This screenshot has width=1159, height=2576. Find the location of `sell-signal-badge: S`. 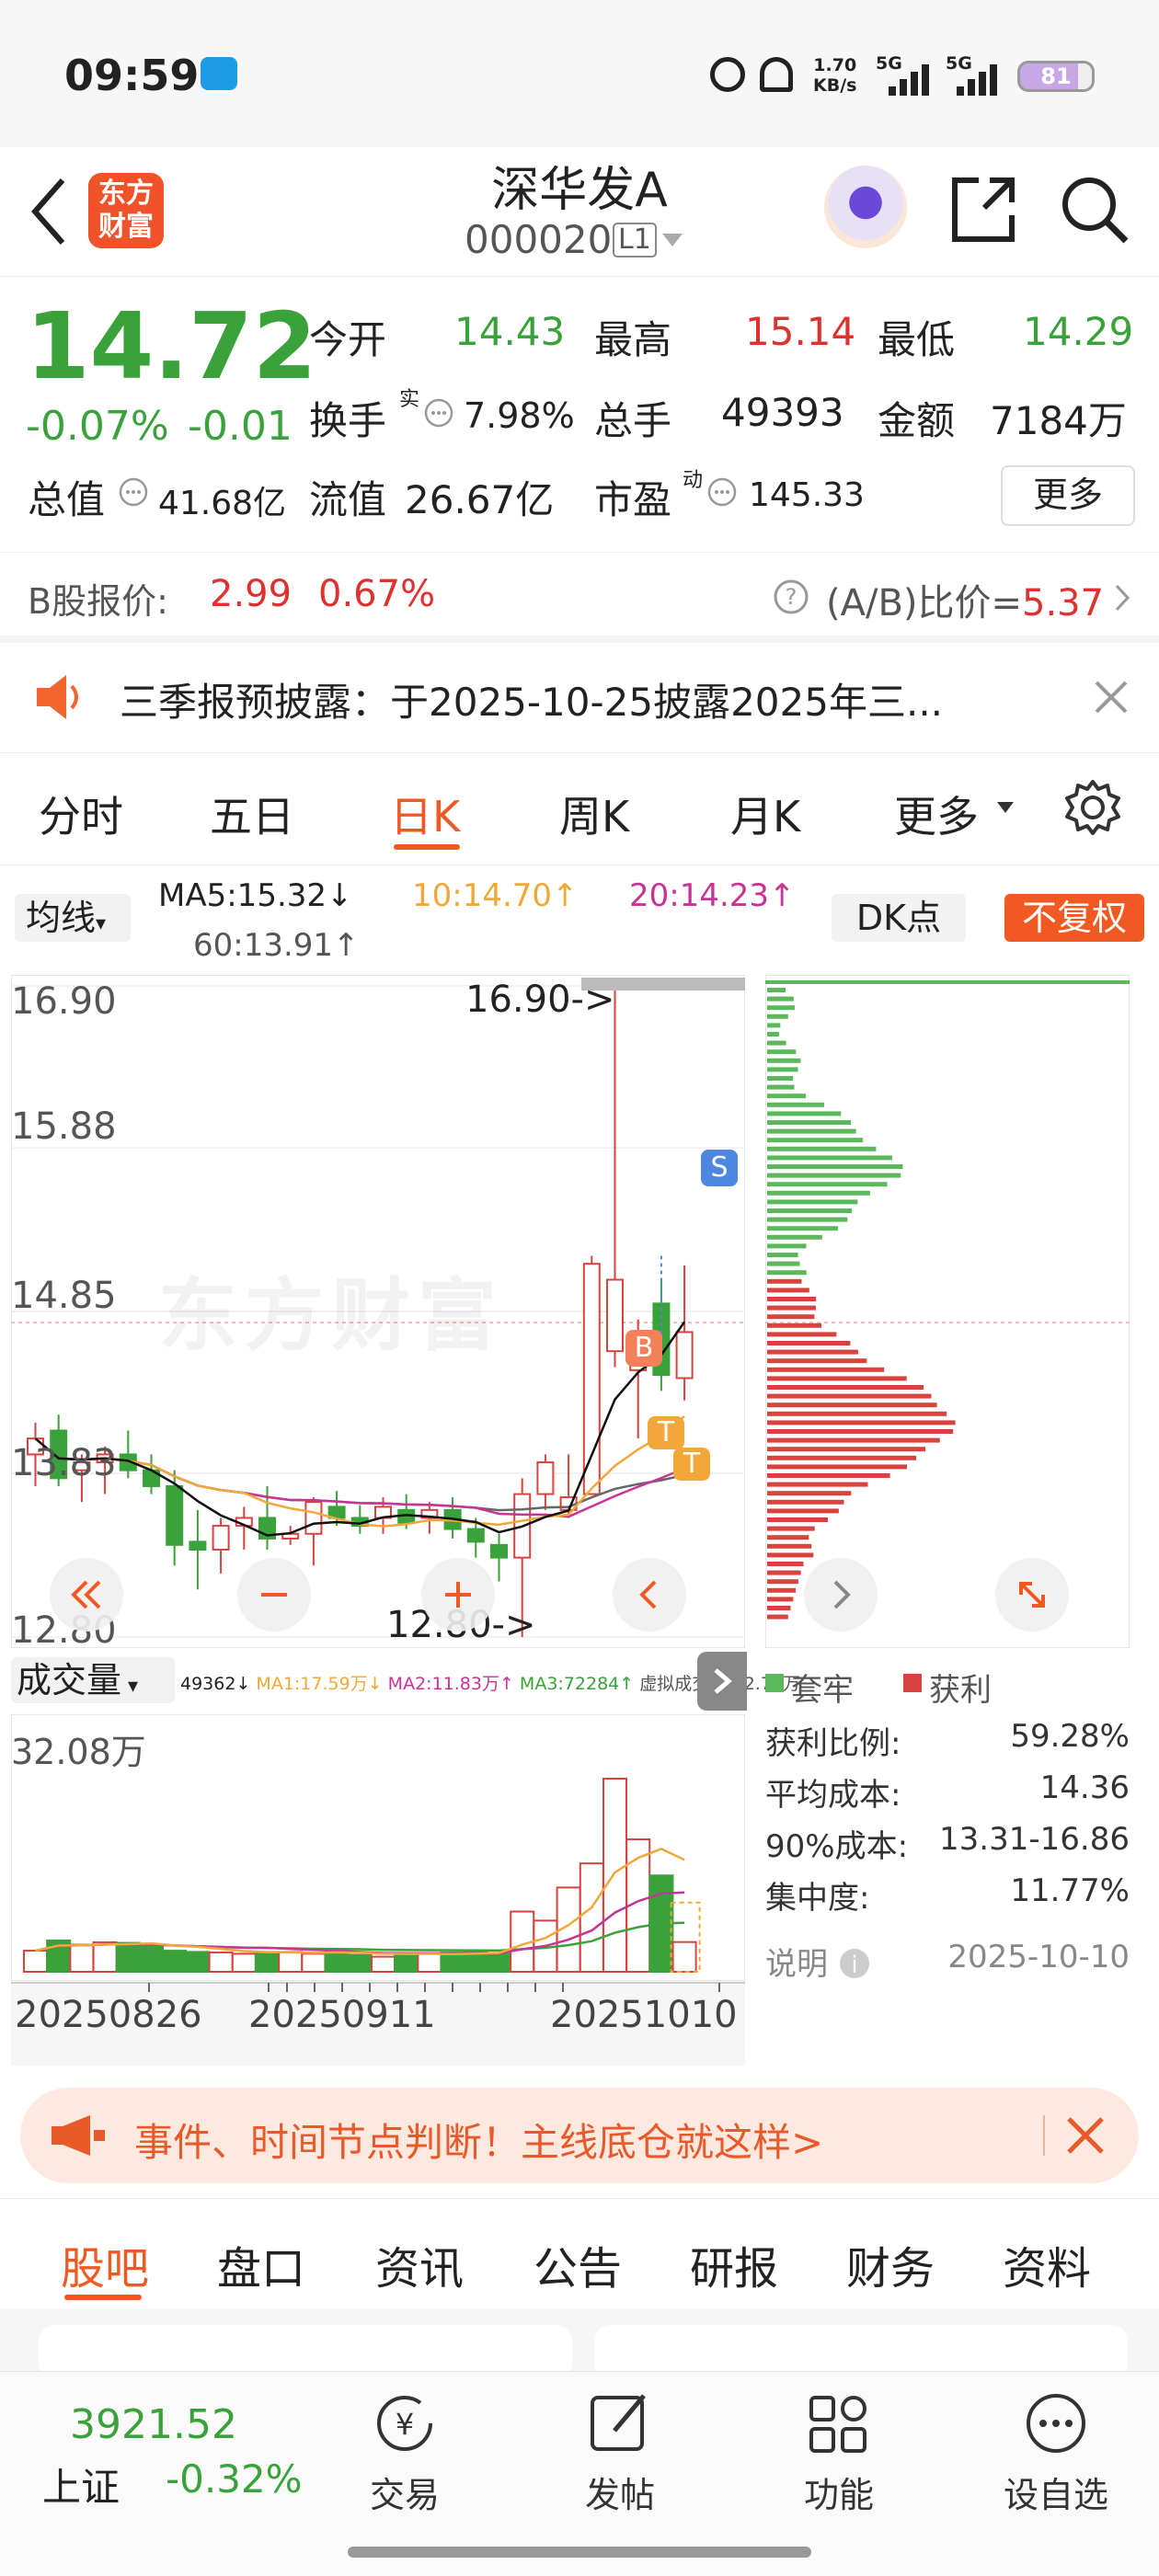

sell-signal-badge: S is located at coordinates (719, 1168).